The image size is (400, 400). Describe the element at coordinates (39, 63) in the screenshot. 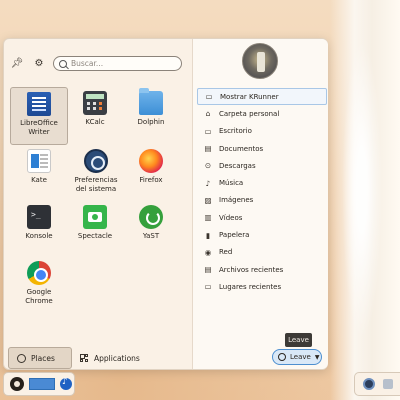

I see `configure-icon: ⚙︎` at that location.